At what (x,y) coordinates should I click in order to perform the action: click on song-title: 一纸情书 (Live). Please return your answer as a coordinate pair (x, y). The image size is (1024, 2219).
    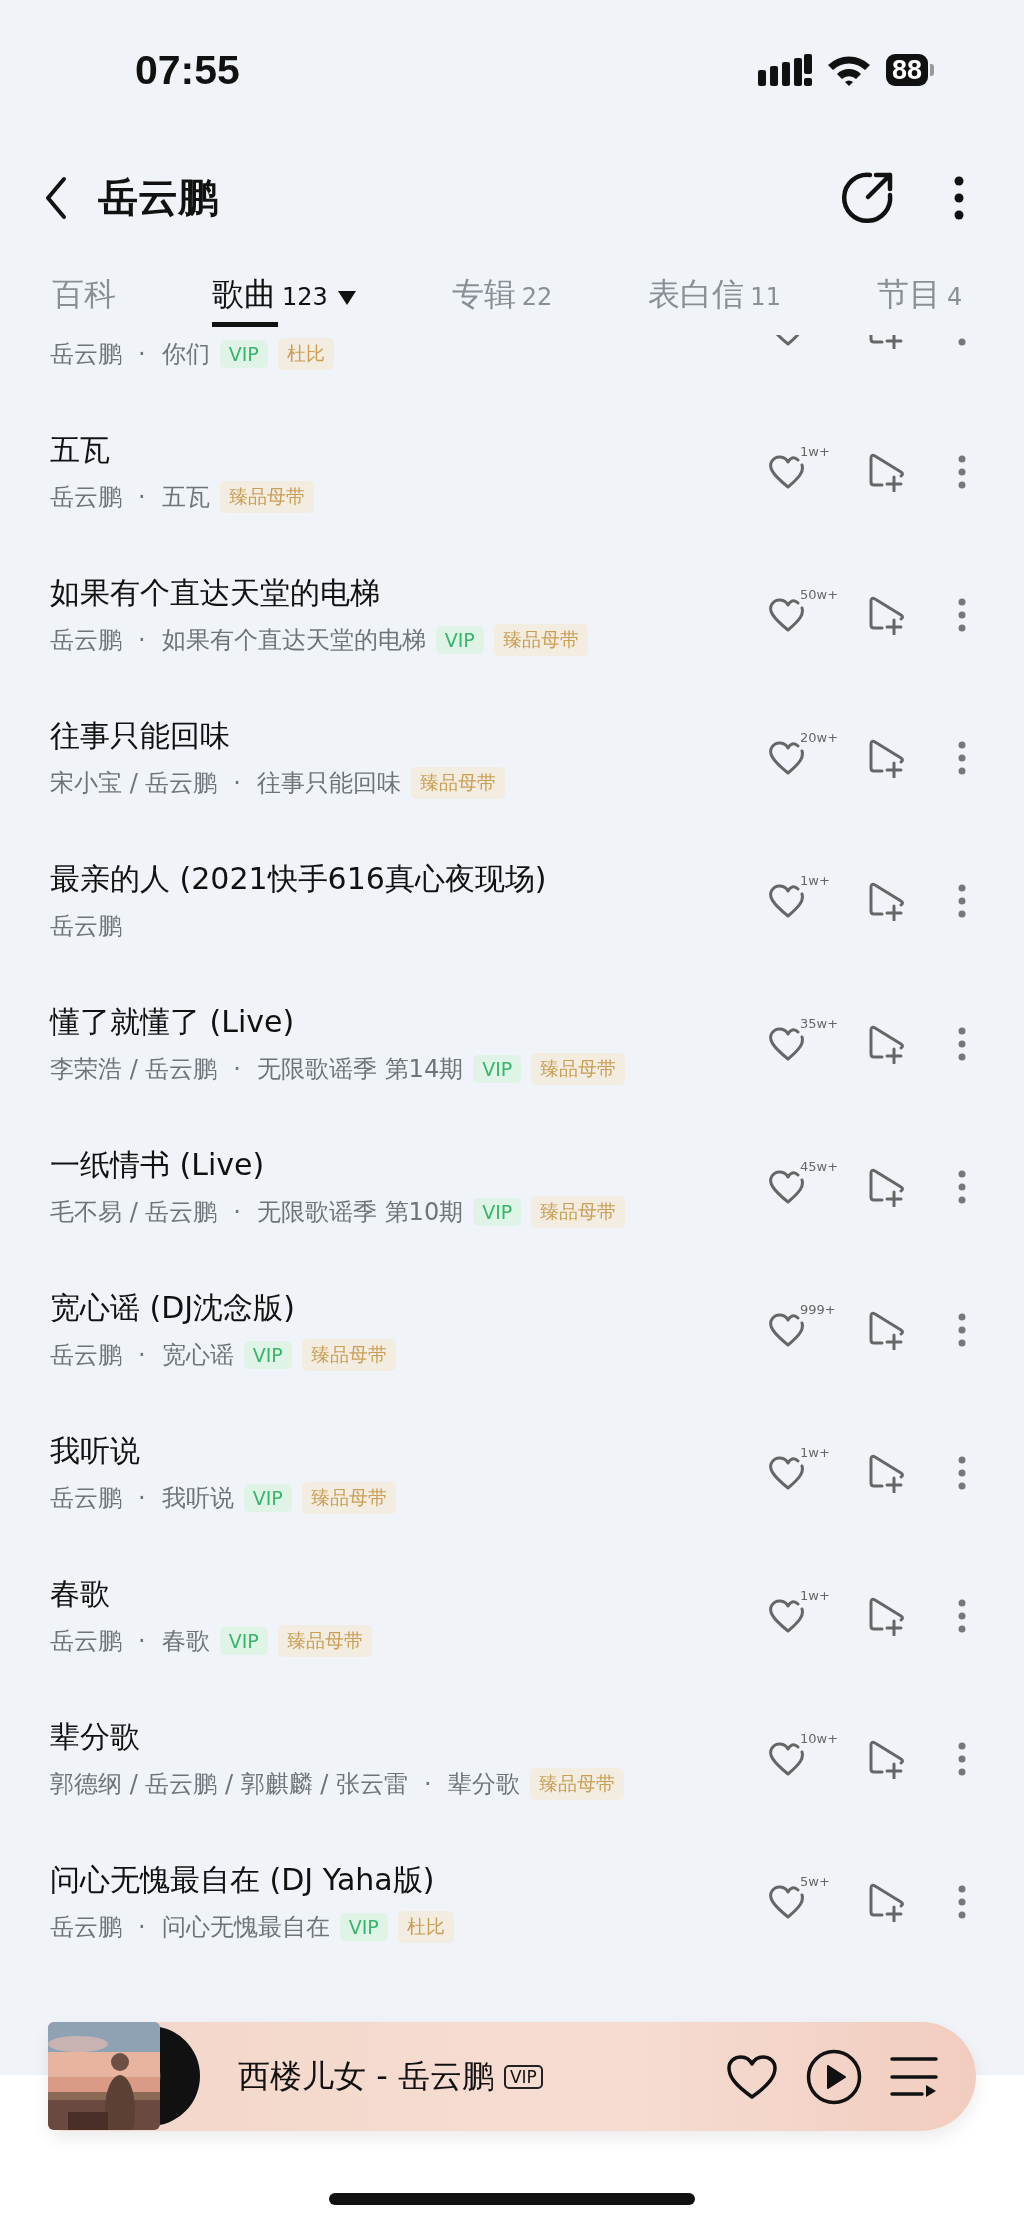
    Looking at the image, I should click on (409, 1165).